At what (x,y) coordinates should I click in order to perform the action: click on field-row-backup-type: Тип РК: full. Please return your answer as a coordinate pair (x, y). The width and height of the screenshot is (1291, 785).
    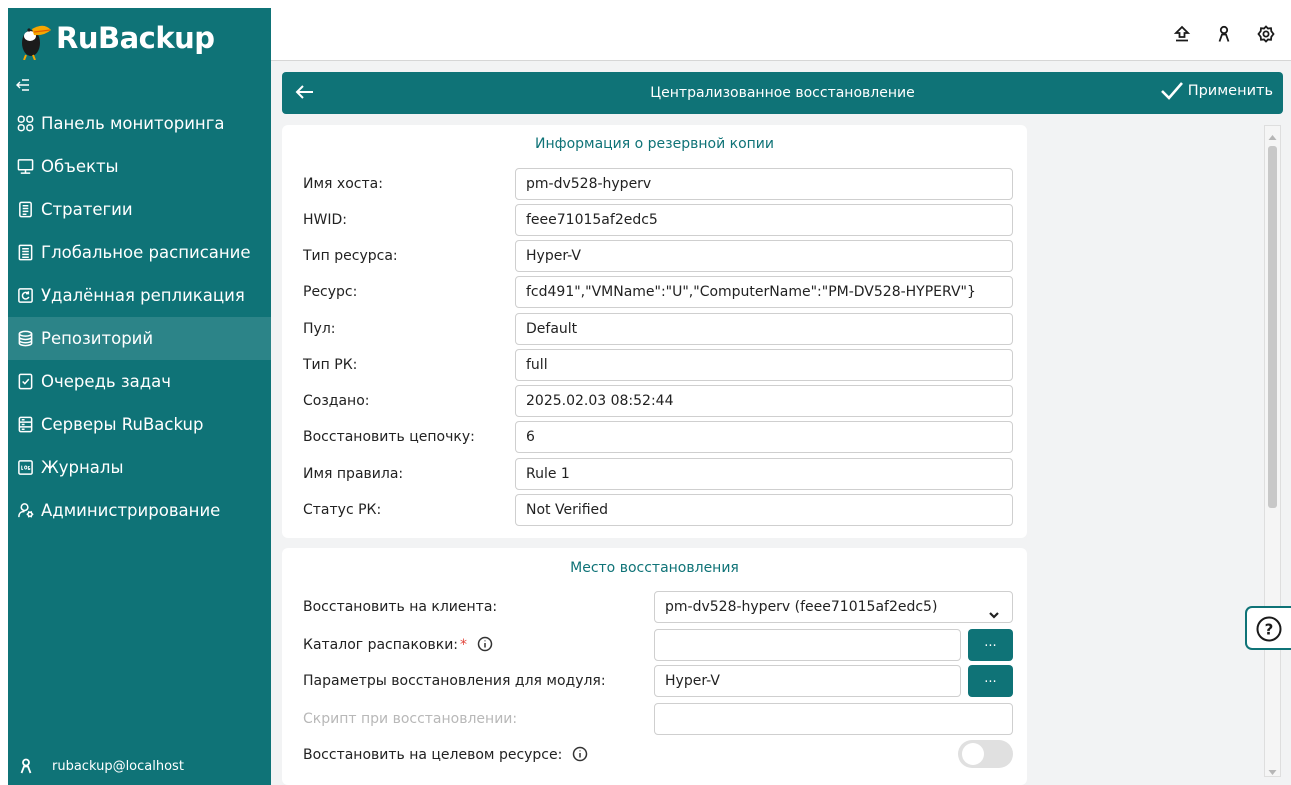
    Looking at the image, I should click on (654, 365).